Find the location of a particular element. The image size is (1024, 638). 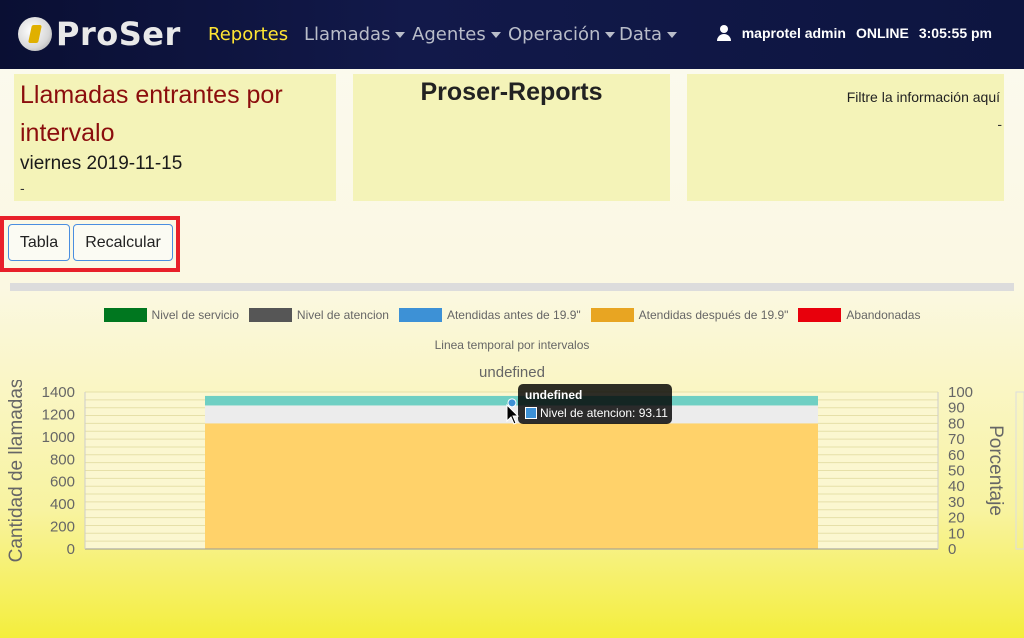

right-tick-label: 60 is located at coordinates (956, 455).